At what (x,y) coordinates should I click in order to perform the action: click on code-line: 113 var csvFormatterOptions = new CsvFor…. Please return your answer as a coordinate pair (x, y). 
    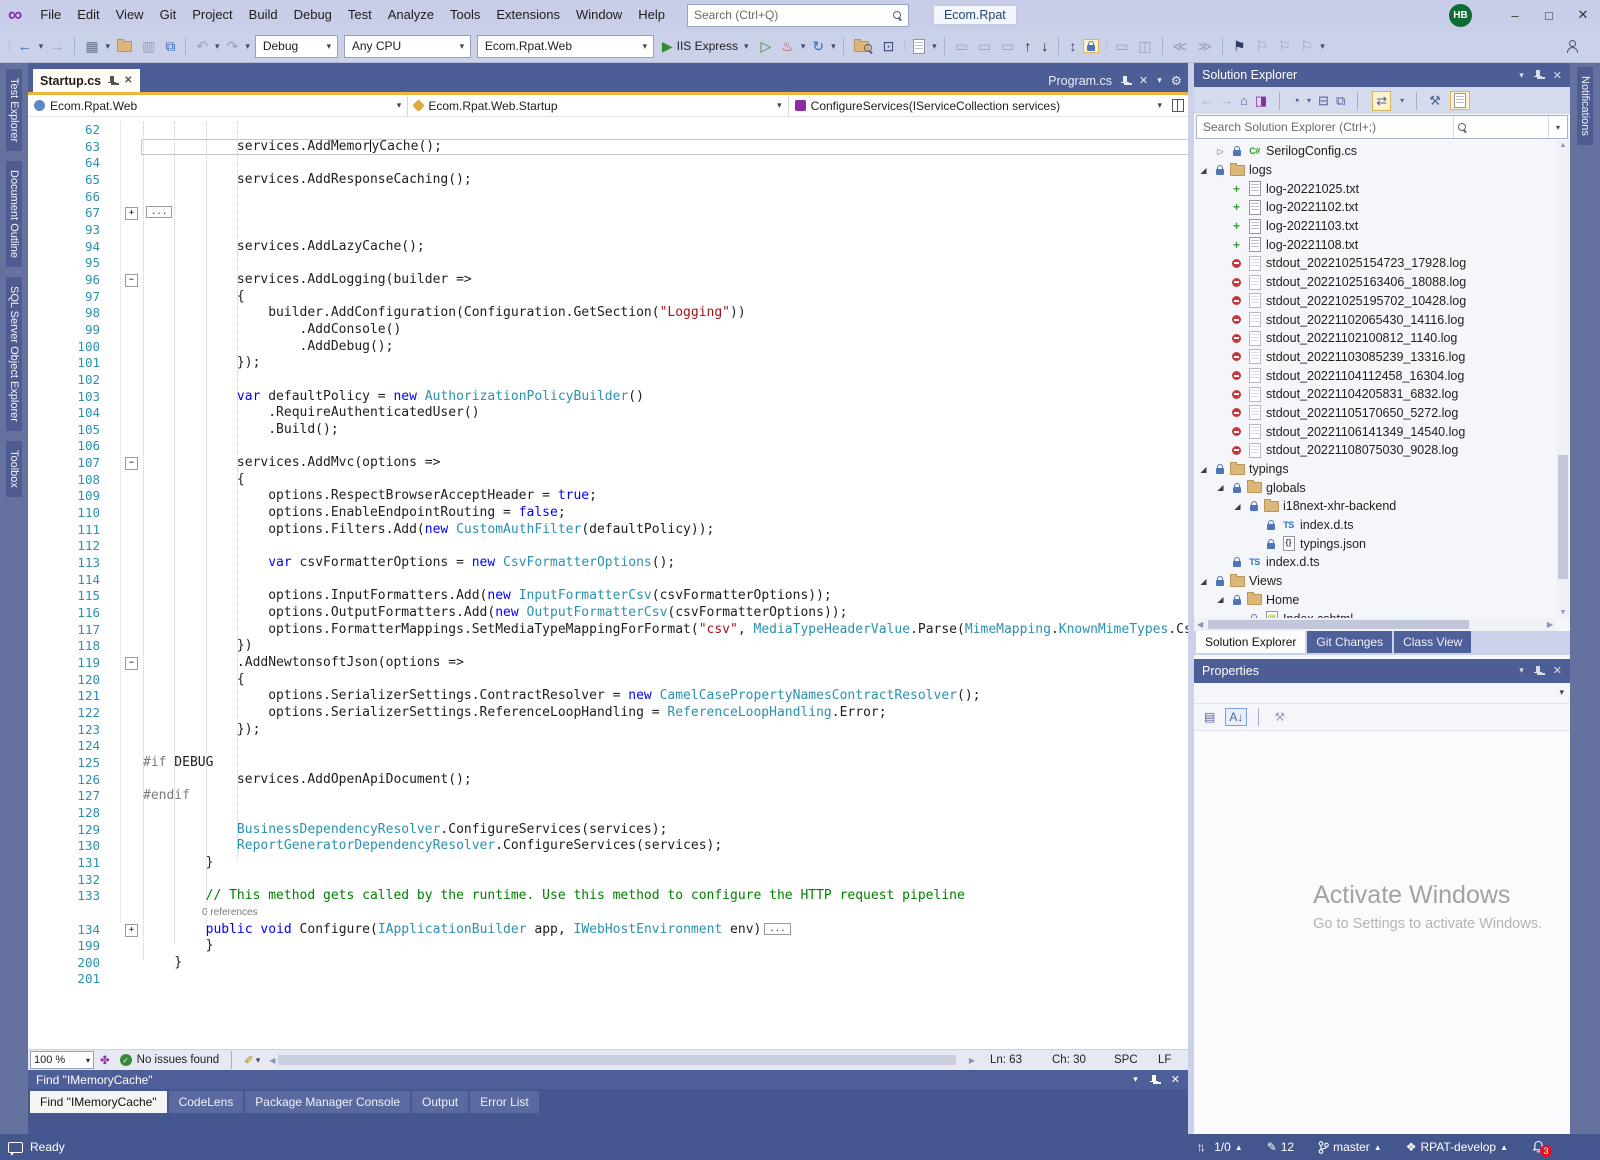
    Looking at the image, I should click on (608, 563).